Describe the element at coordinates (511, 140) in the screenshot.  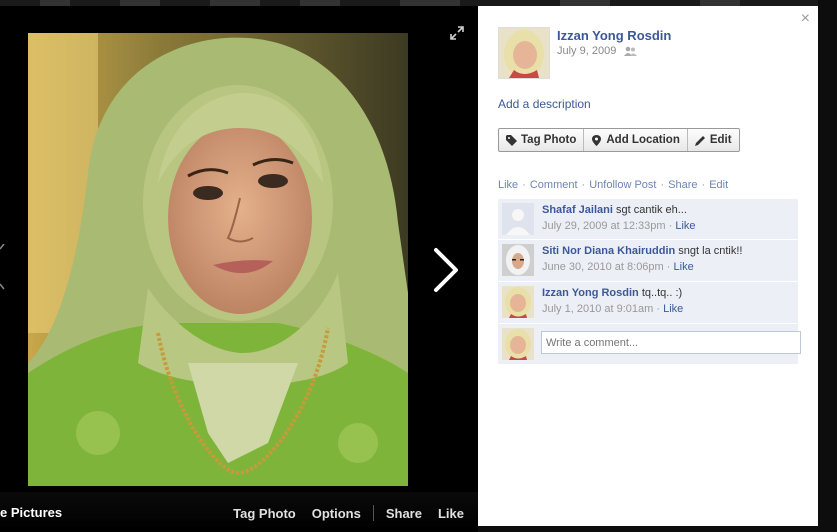
I see `tag-icon` at that location.